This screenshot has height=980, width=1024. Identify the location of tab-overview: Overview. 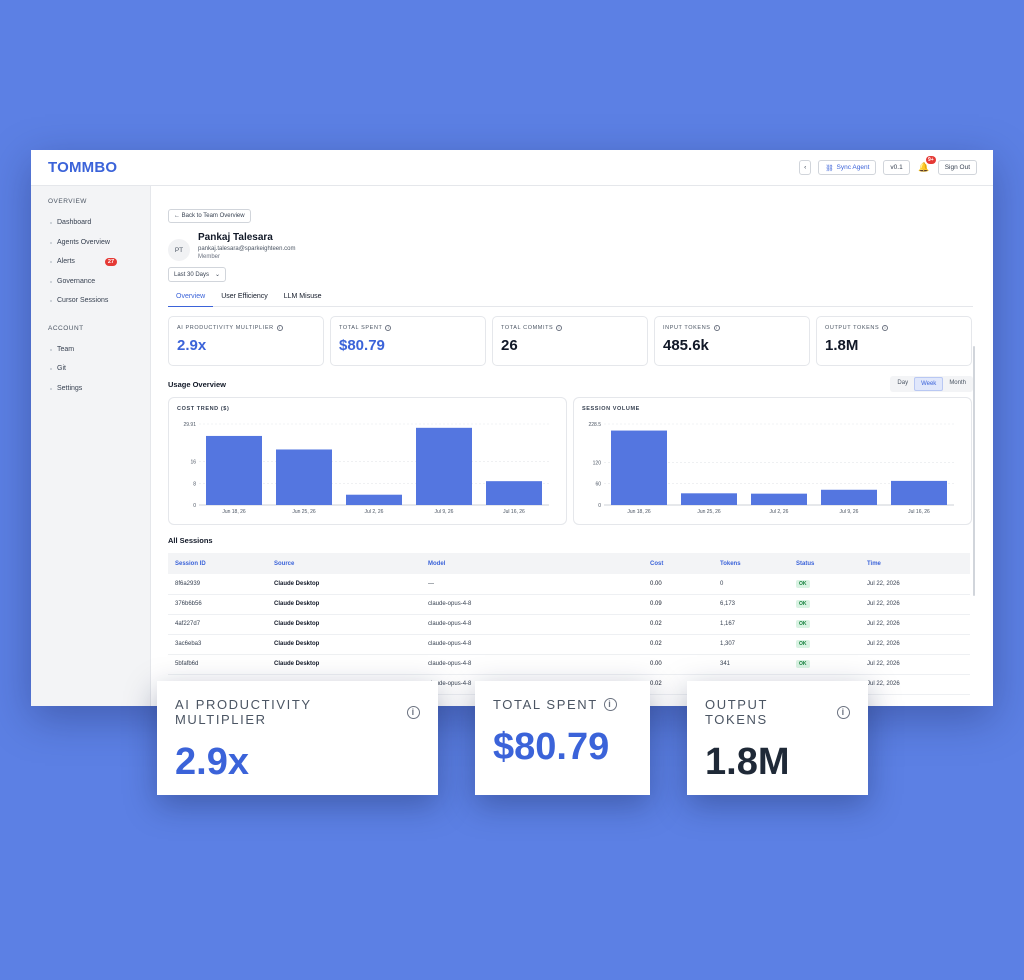
(191, 298).